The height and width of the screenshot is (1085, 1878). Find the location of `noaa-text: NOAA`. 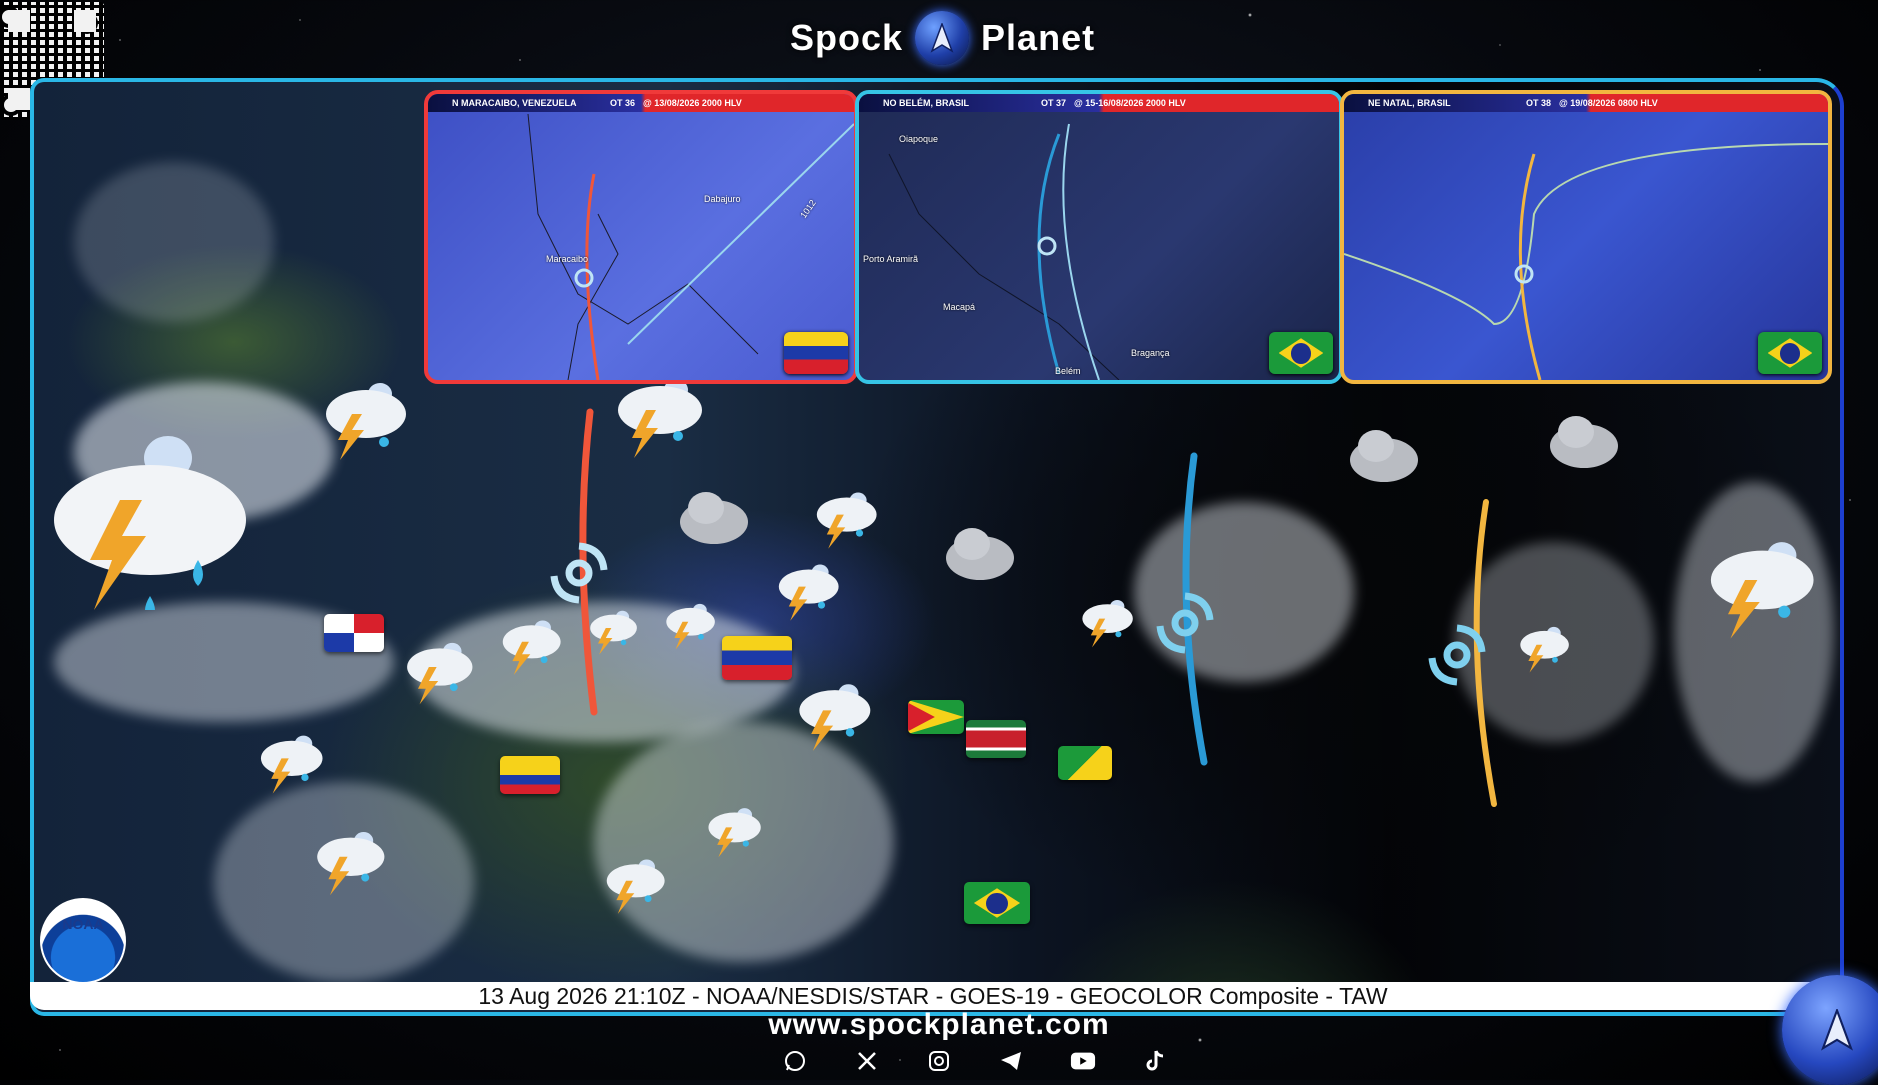

noaa-text: NOAA is located at coordinates (83, 924).